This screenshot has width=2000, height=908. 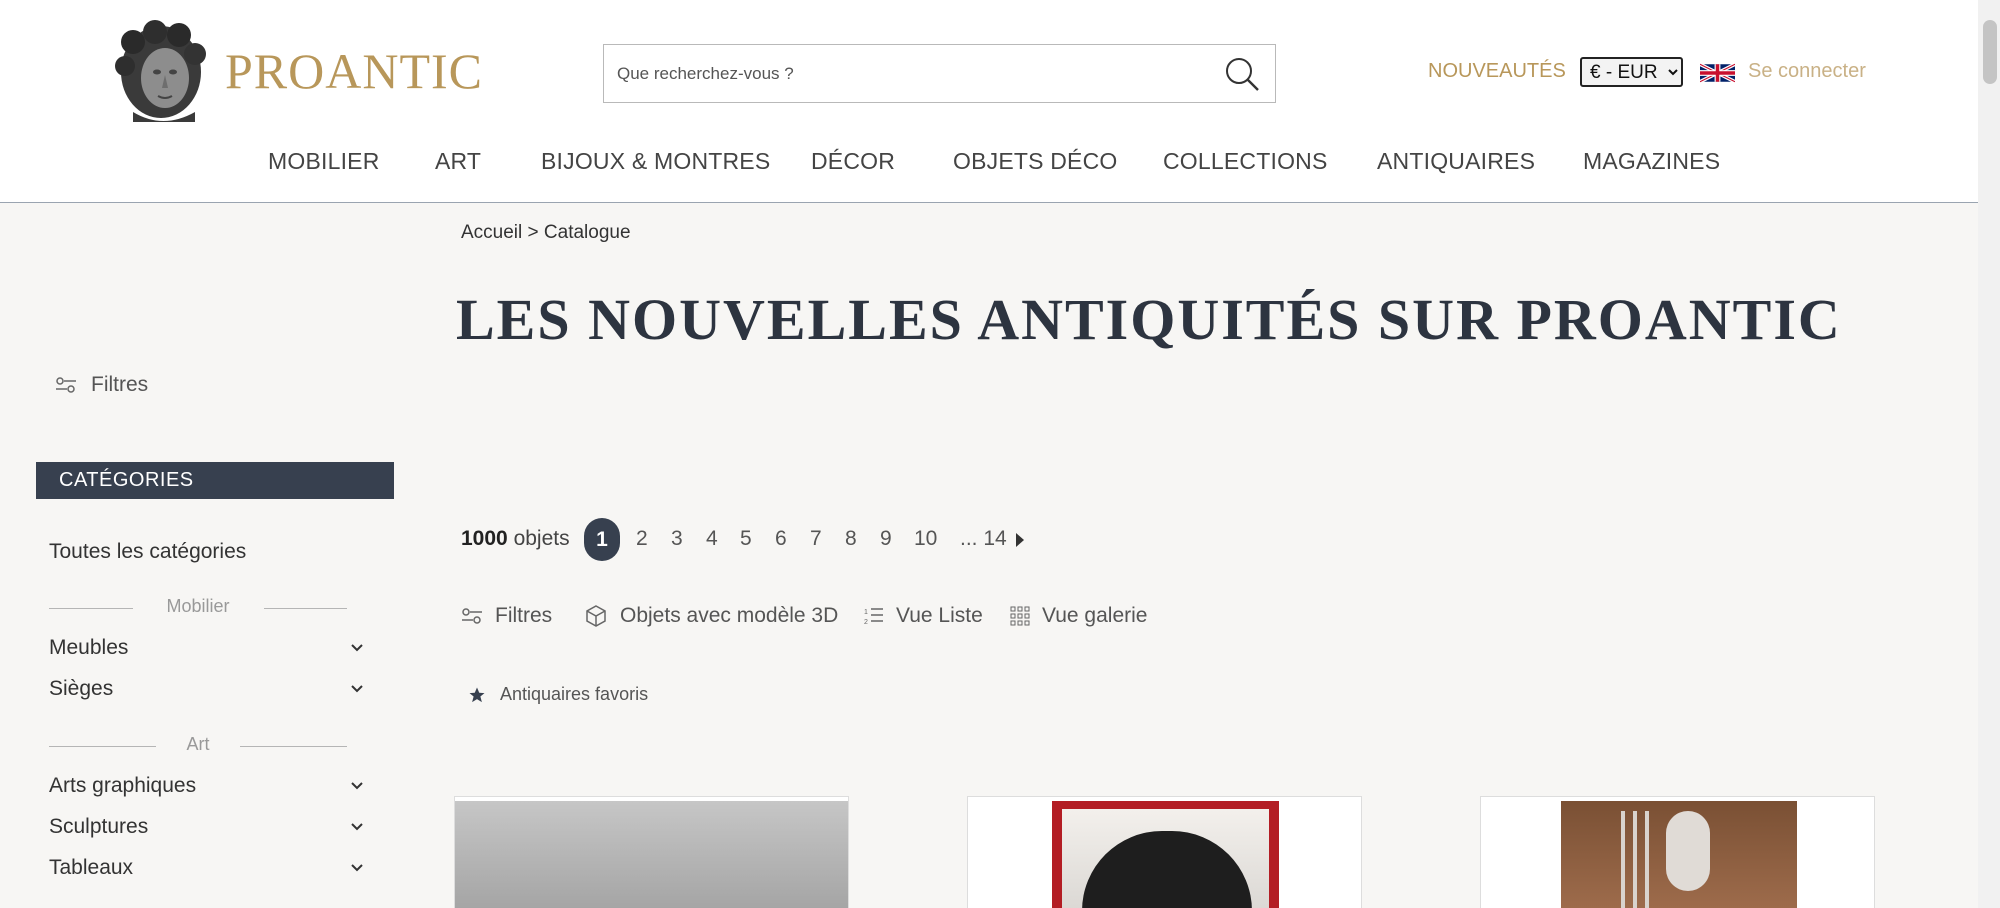 What do you see at coordinates (1989, 454) in the screenshot?
I see `page-scrollbar` at bounding box center [1989, 454].